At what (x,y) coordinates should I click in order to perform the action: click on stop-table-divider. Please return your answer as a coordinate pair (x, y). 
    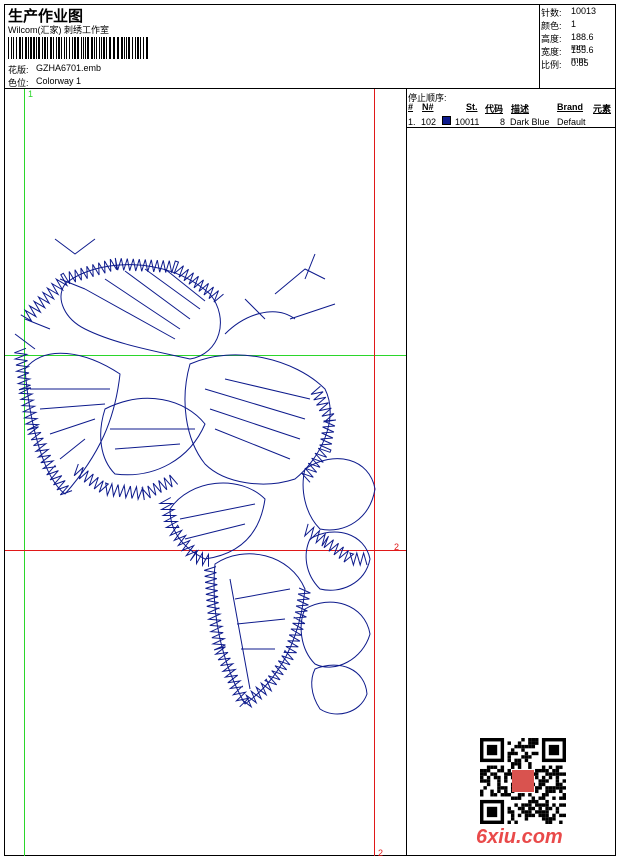
    Looking at the image, I should click on (511, 127).